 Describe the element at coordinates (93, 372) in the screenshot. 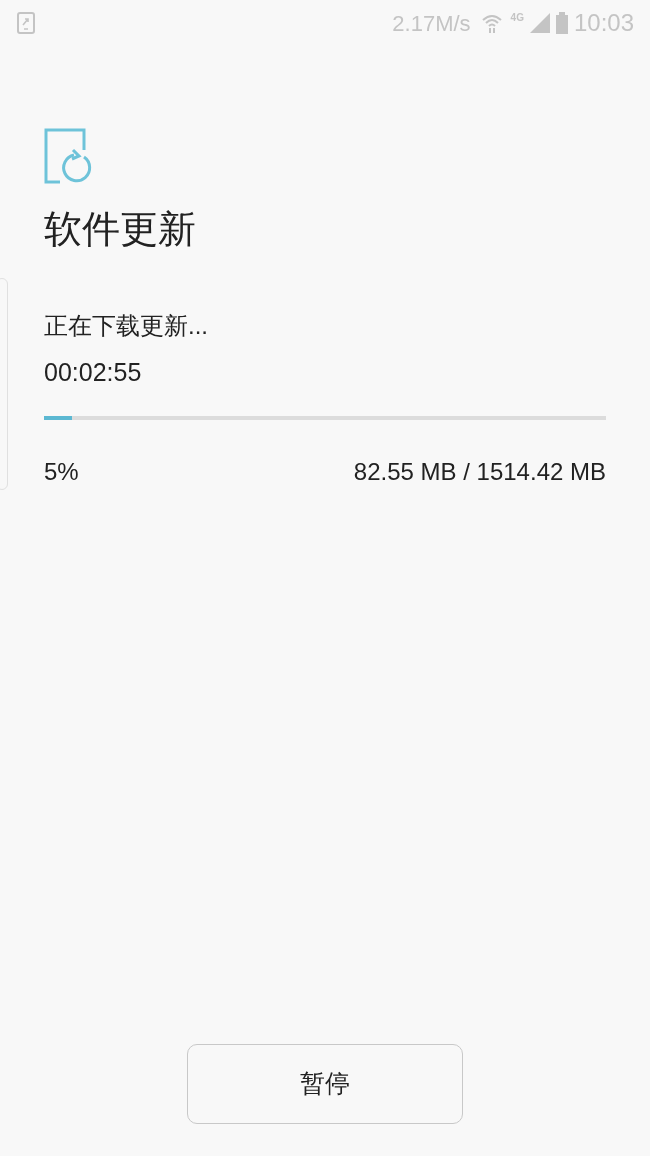

I see `elapsed-time: 00:02:55` at that location.